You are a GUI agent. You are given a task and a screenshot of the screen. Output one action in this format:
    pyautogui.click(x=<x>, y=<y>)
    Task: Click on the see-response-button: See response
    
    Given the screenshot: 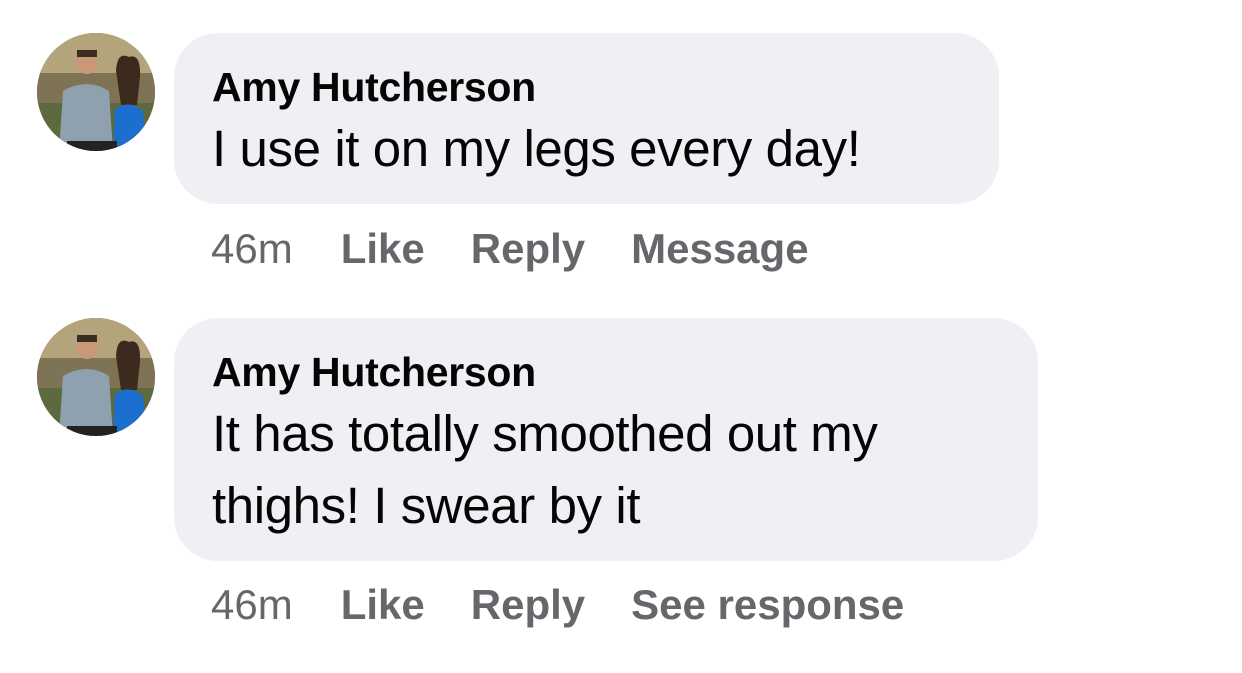 What is the action you would take?
    pyautogui.click(x=767, y=605)
    